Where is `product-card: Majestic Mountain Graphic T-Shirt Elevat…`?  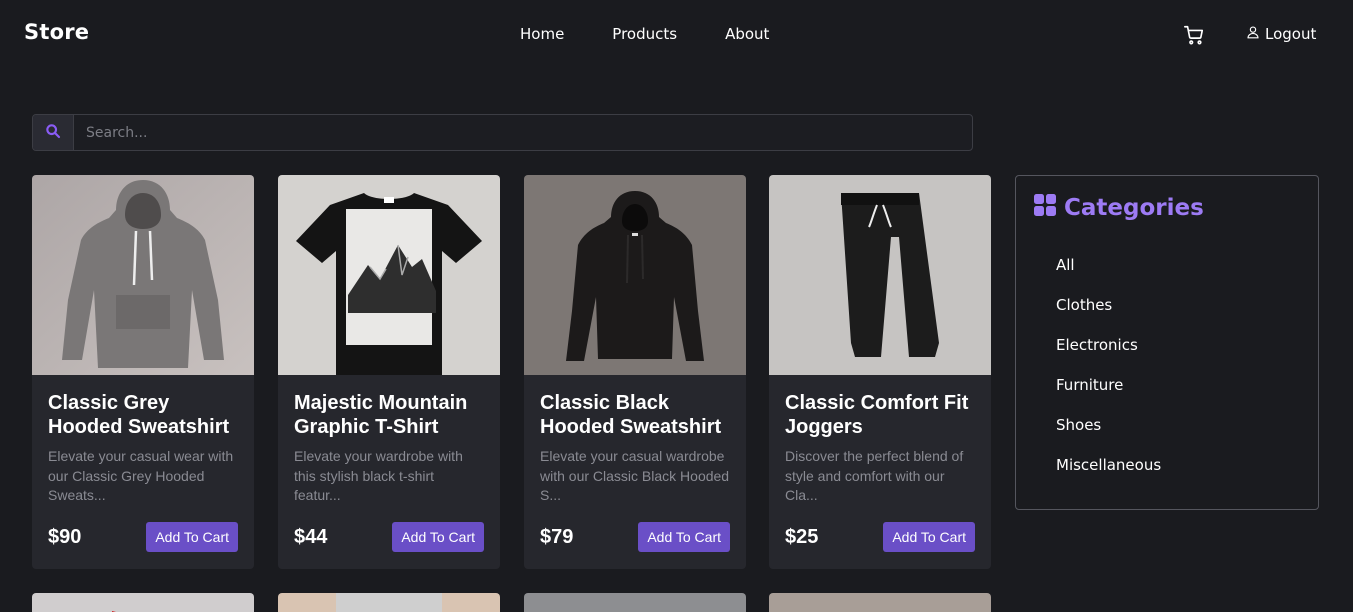 product-card: Majestic Mountain Graphic T-Shirt Elevat… is located at coordinates (389, 372).